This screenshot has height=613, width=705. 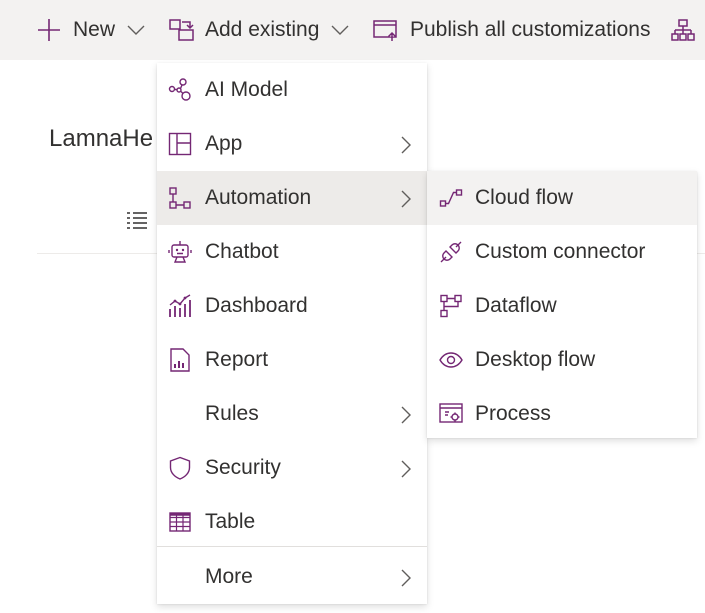 I want to click on hierarchy-icon, so click(x=683, y=30).